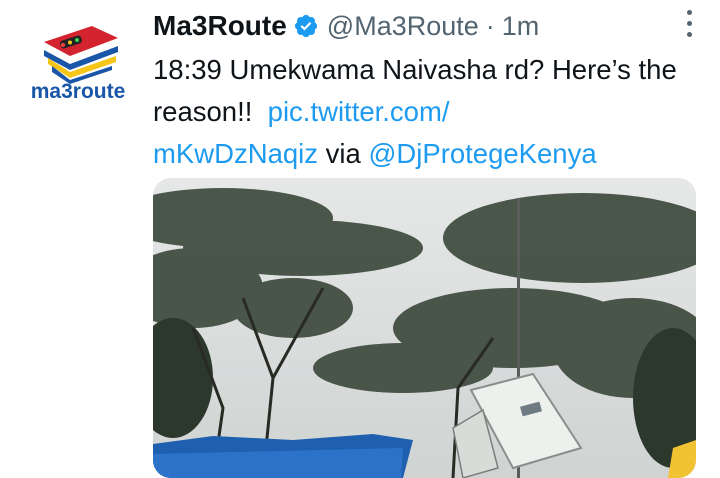  I want to click on tweet-header: Ma3Route @Ma3Route · 1m, so click(426, 26).